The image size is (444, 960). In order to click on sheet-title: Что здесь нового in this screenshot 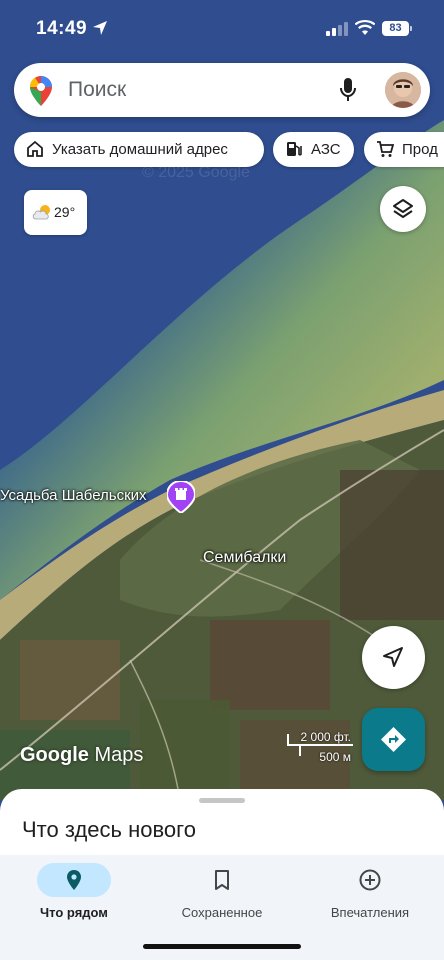, I will do `click(109, 829)`.